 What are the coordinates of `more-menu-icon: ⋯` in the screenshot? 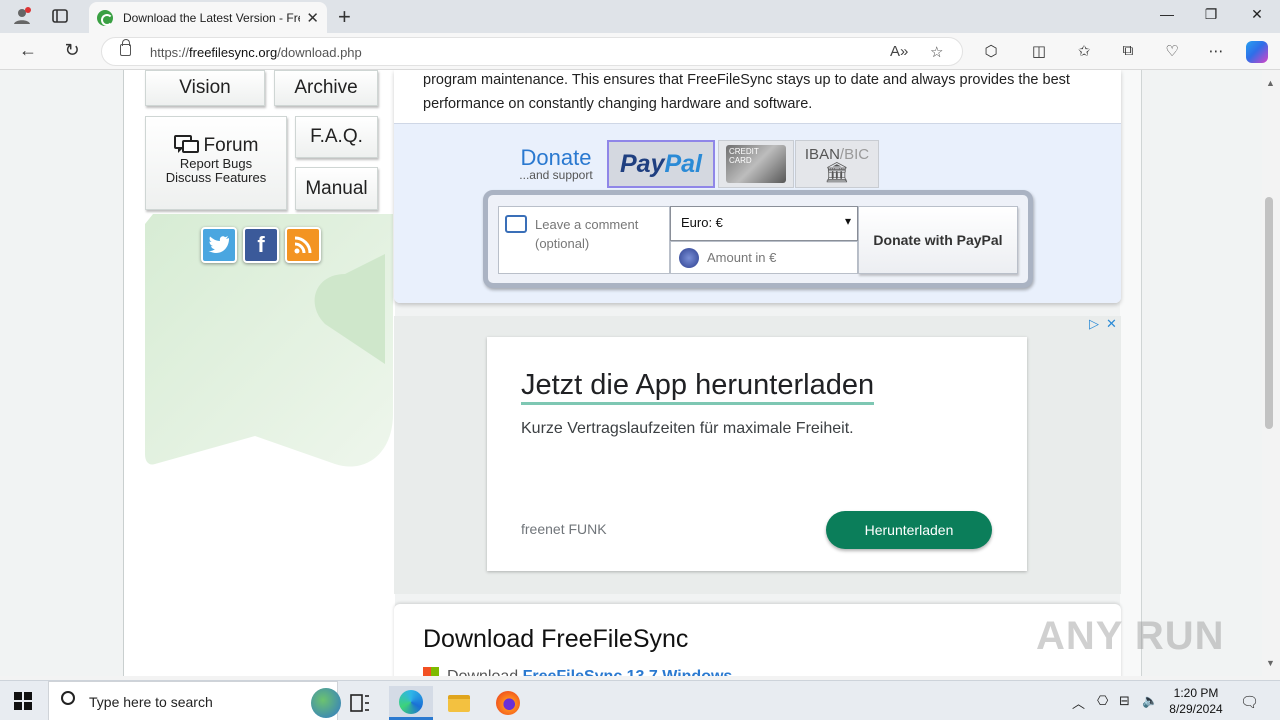 It's located at (1216, 52).